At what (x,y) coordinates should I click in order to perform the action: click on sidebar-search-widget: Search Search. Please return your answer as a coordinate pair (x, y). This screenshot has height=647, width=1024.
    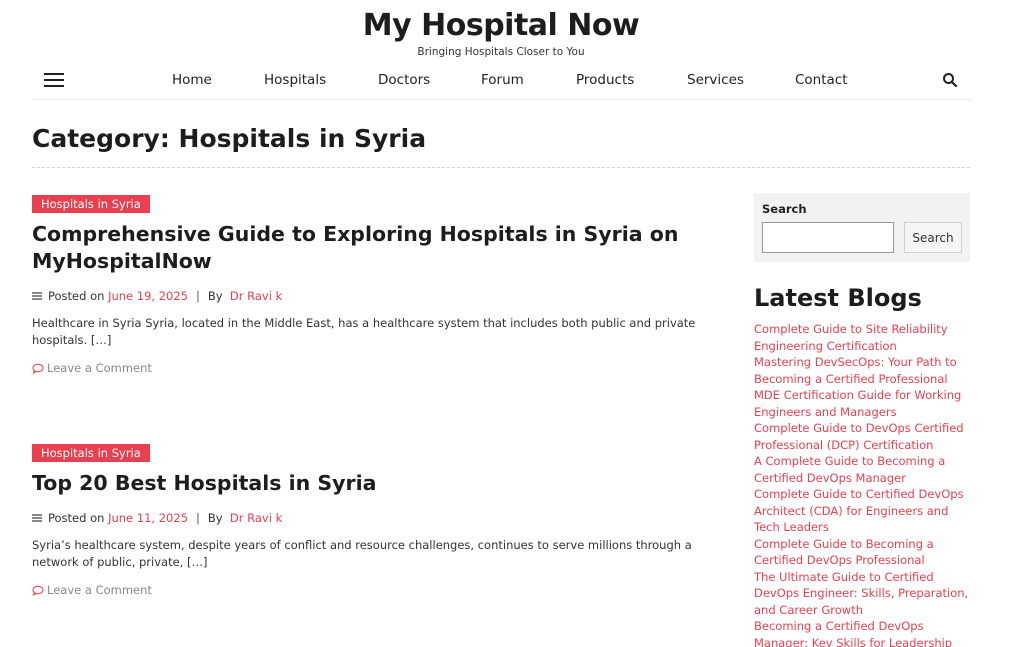
    Looking at the image, I should click on (862, 227).